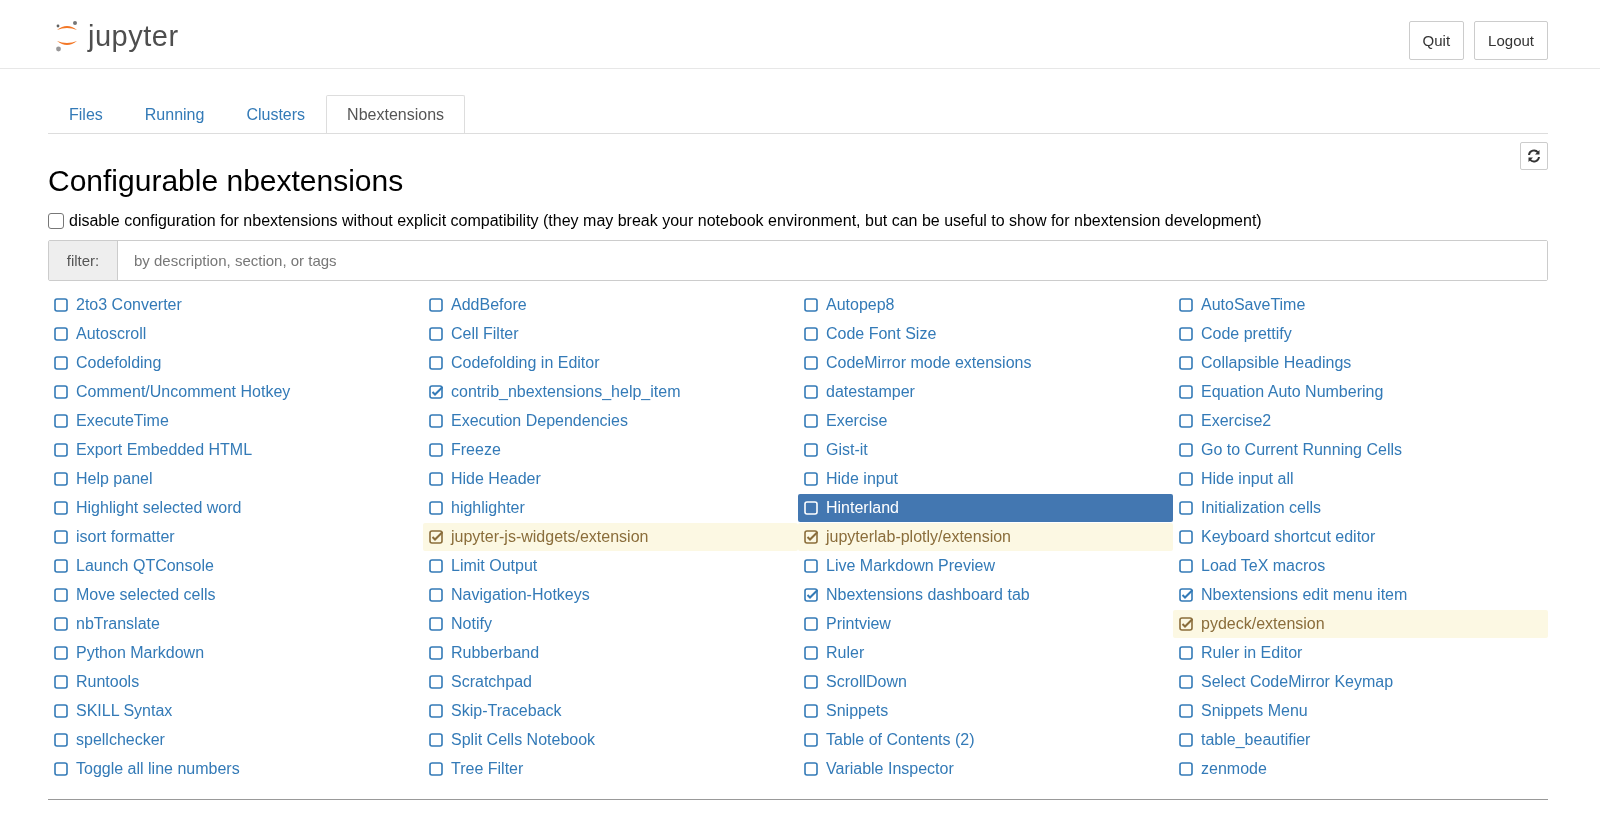 The height and width of the screenshot is (826, 1600). What do you see at coordinates (235, 624) in the screenshot?
I see `extension-item: nbTranslate` at bounding box center [235, 624].